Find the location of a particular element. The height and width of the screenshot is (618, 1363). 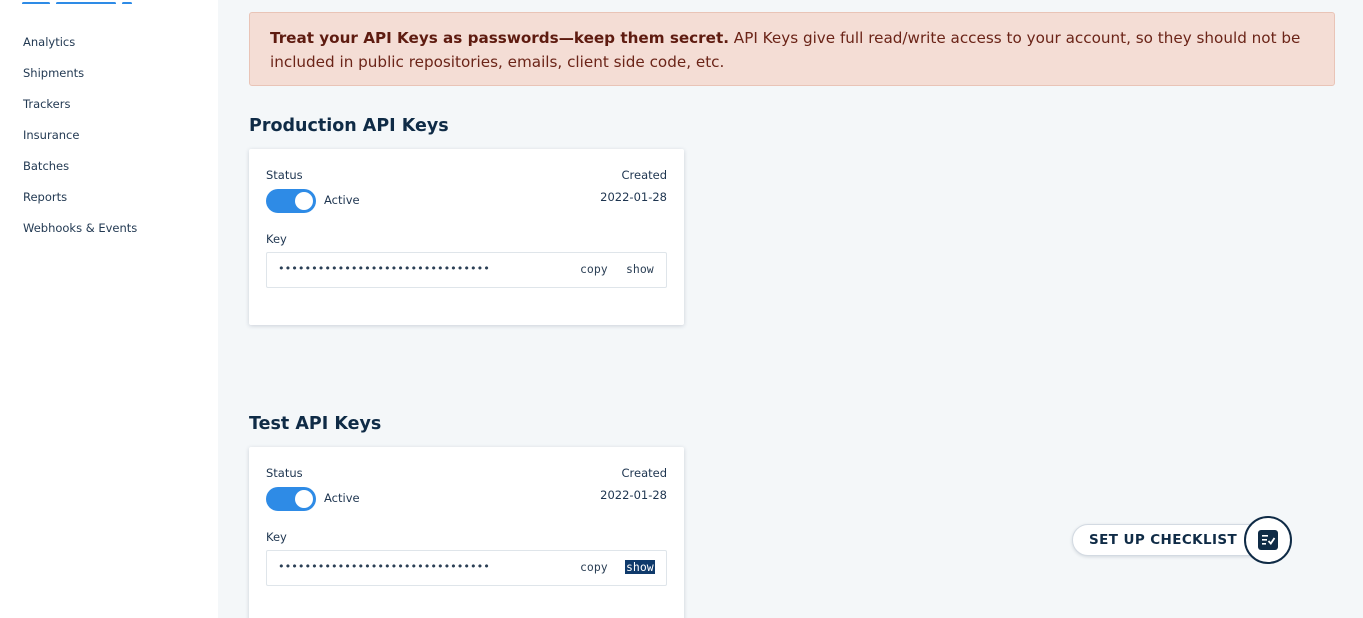

setup-checklist-button: SET UP CHECKLIST is located at coordinates (1167, 540).